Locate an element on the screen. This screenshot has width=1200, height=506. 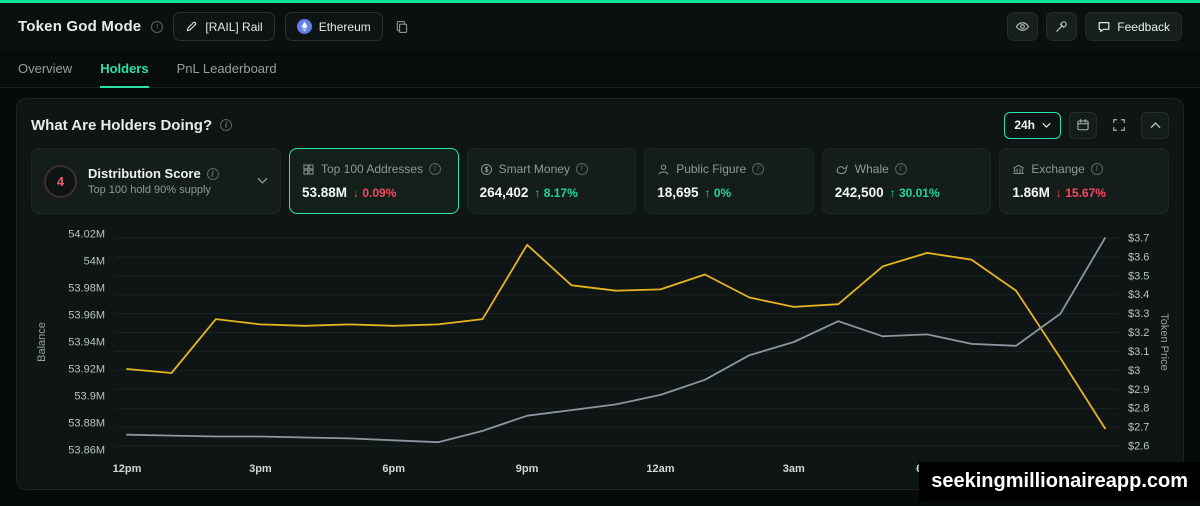
svg-text: $3.4 is located at coordinates (1138, 295).